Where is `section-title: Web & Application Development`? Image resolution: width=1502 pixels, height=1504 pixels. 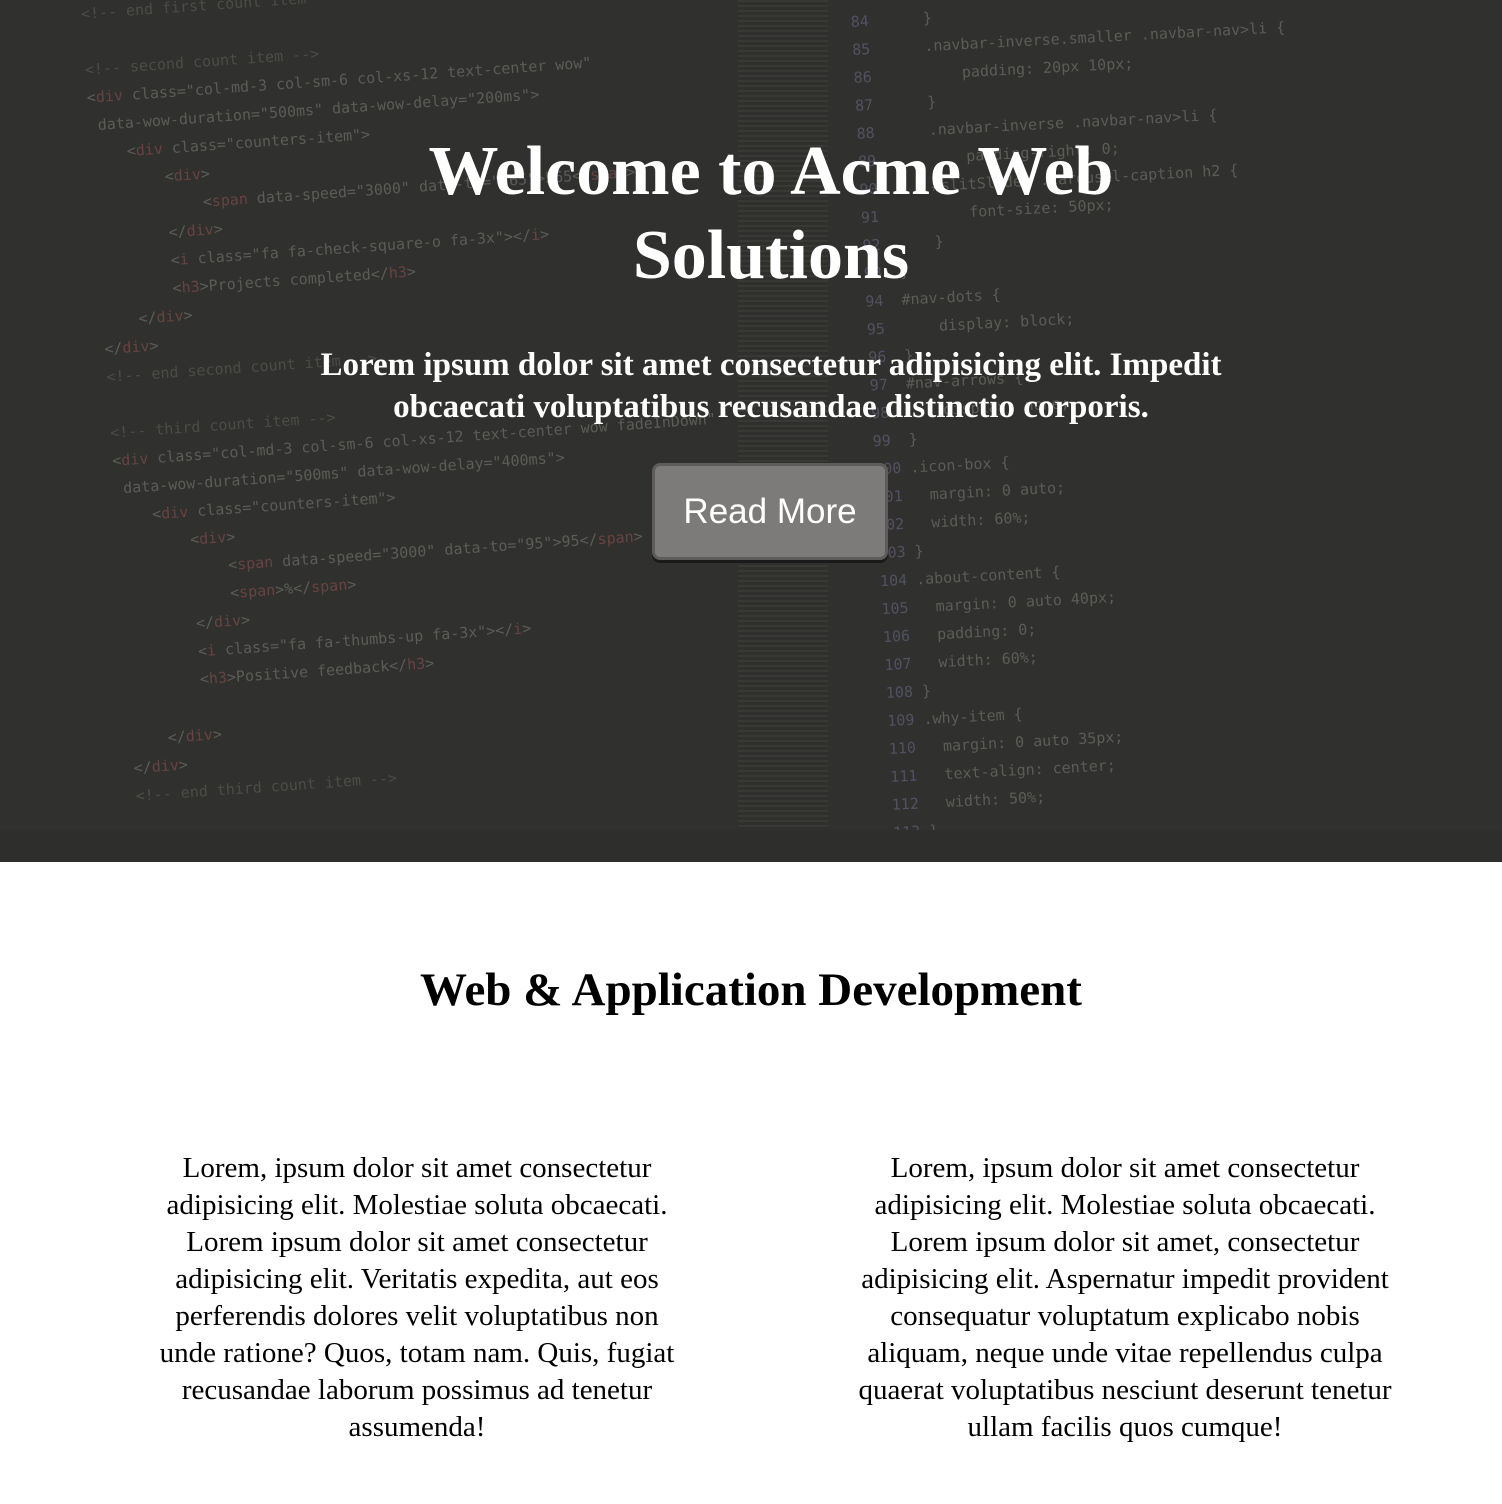 section-title: Web & Application Development is located at coordinates (751, 990).